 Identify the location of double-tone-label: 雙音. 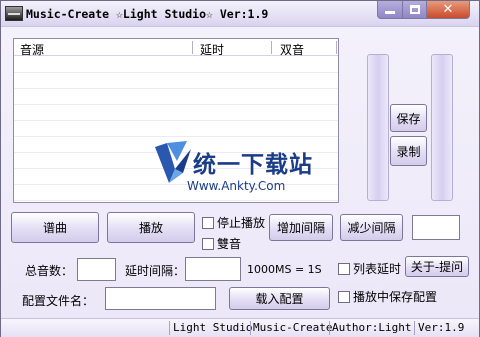
(229, 244).